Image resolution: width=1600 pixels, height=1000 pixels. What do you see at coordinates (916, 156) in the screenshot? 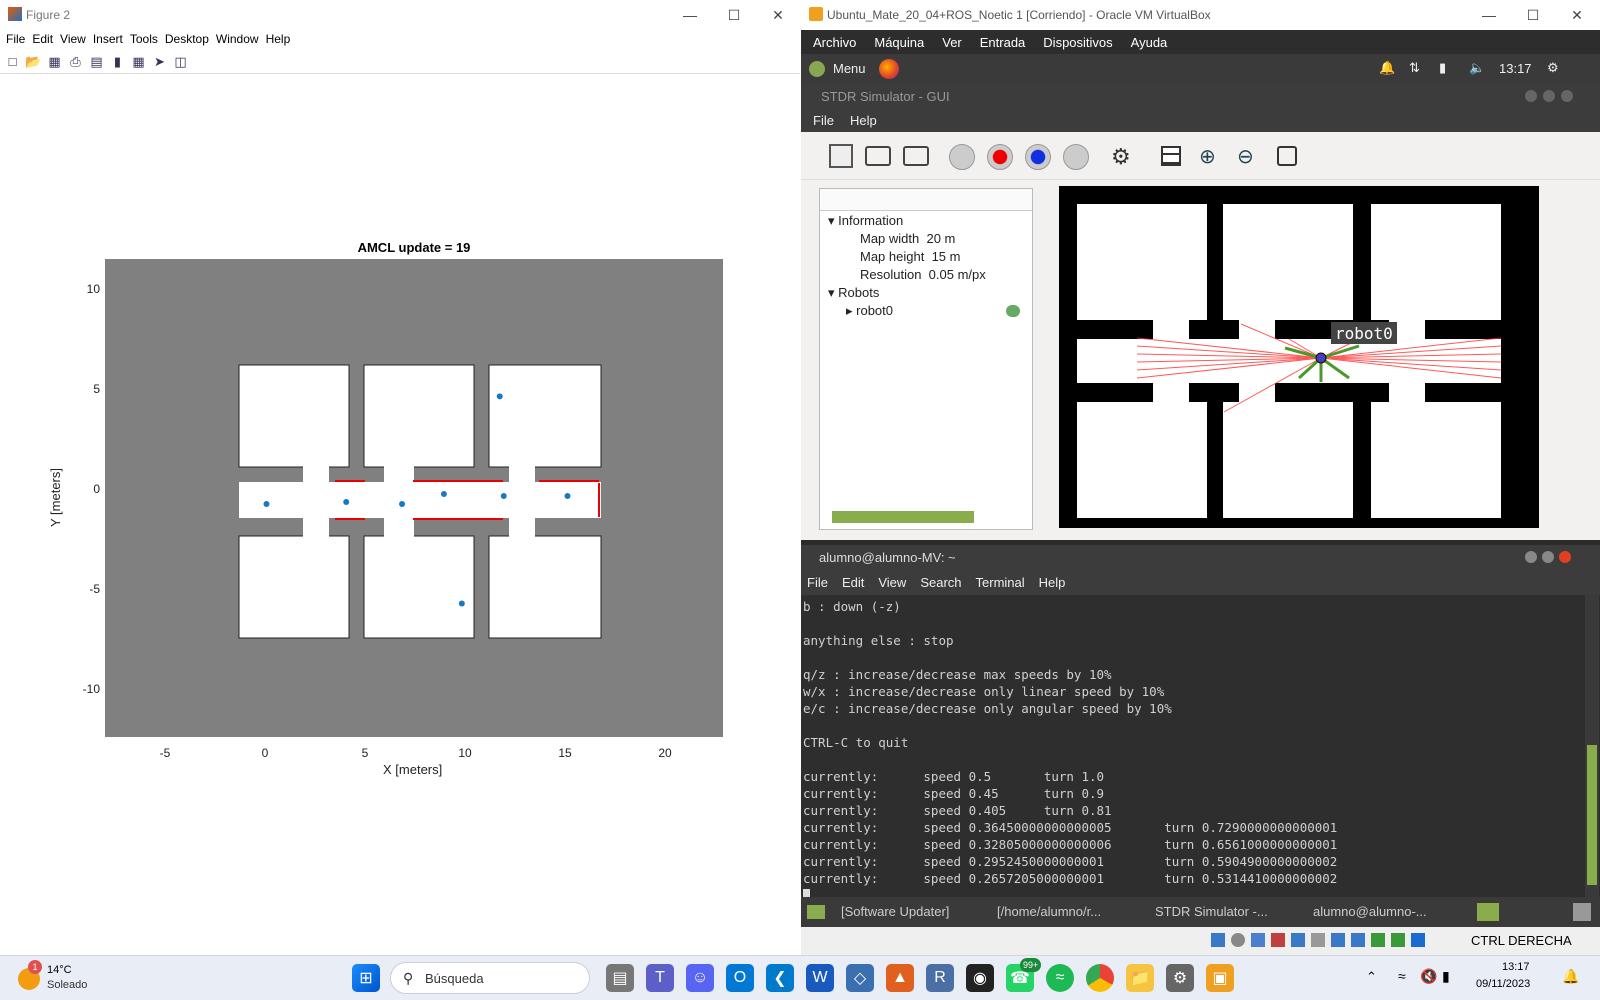
I see `add-robot-file-icon` at bounding box center [916, 156].